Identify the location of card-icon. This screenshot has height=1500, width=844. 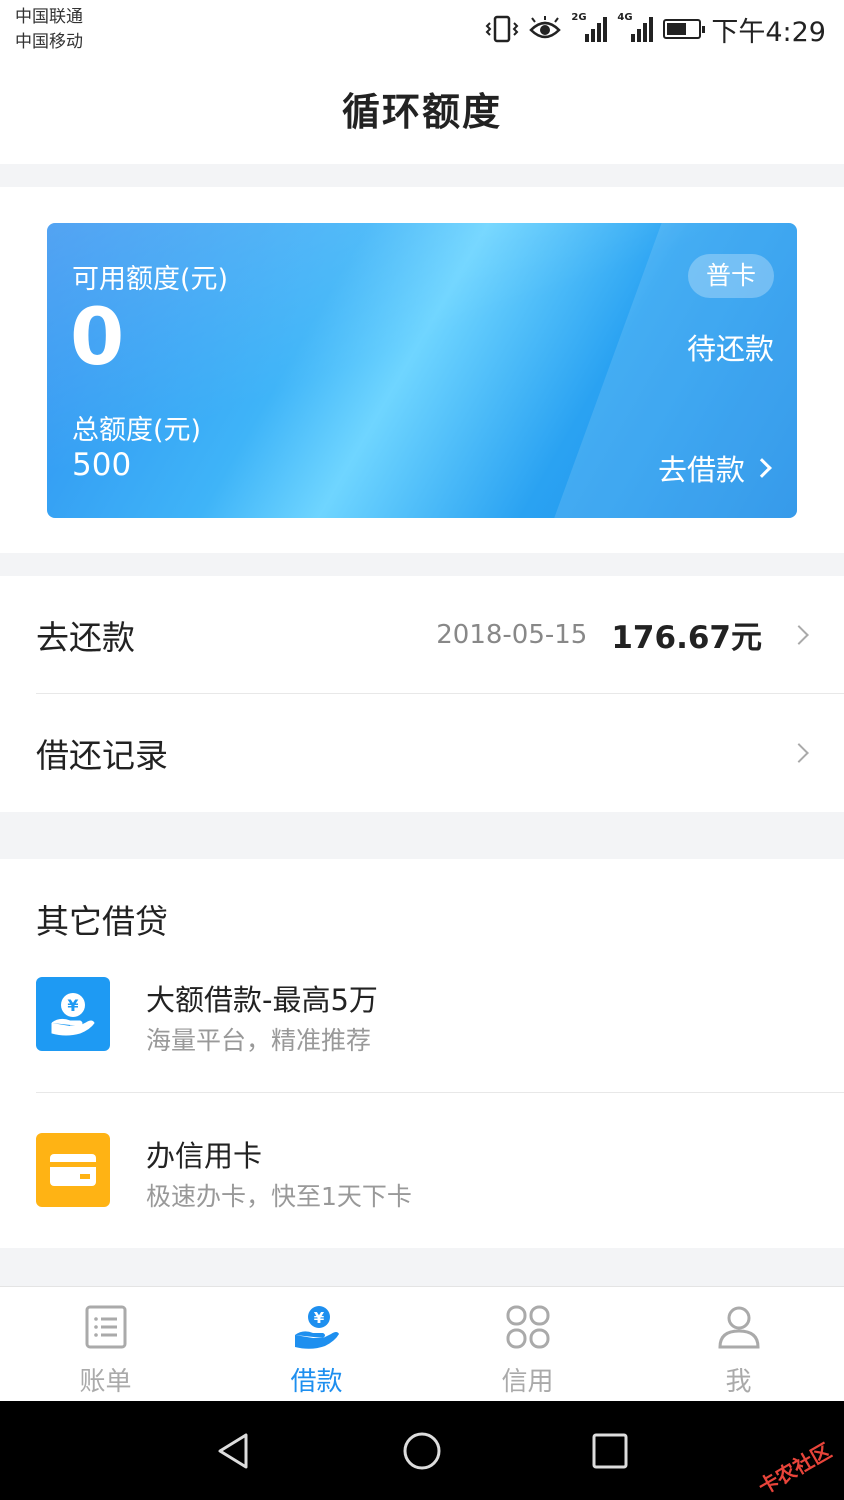
(73, 1170).